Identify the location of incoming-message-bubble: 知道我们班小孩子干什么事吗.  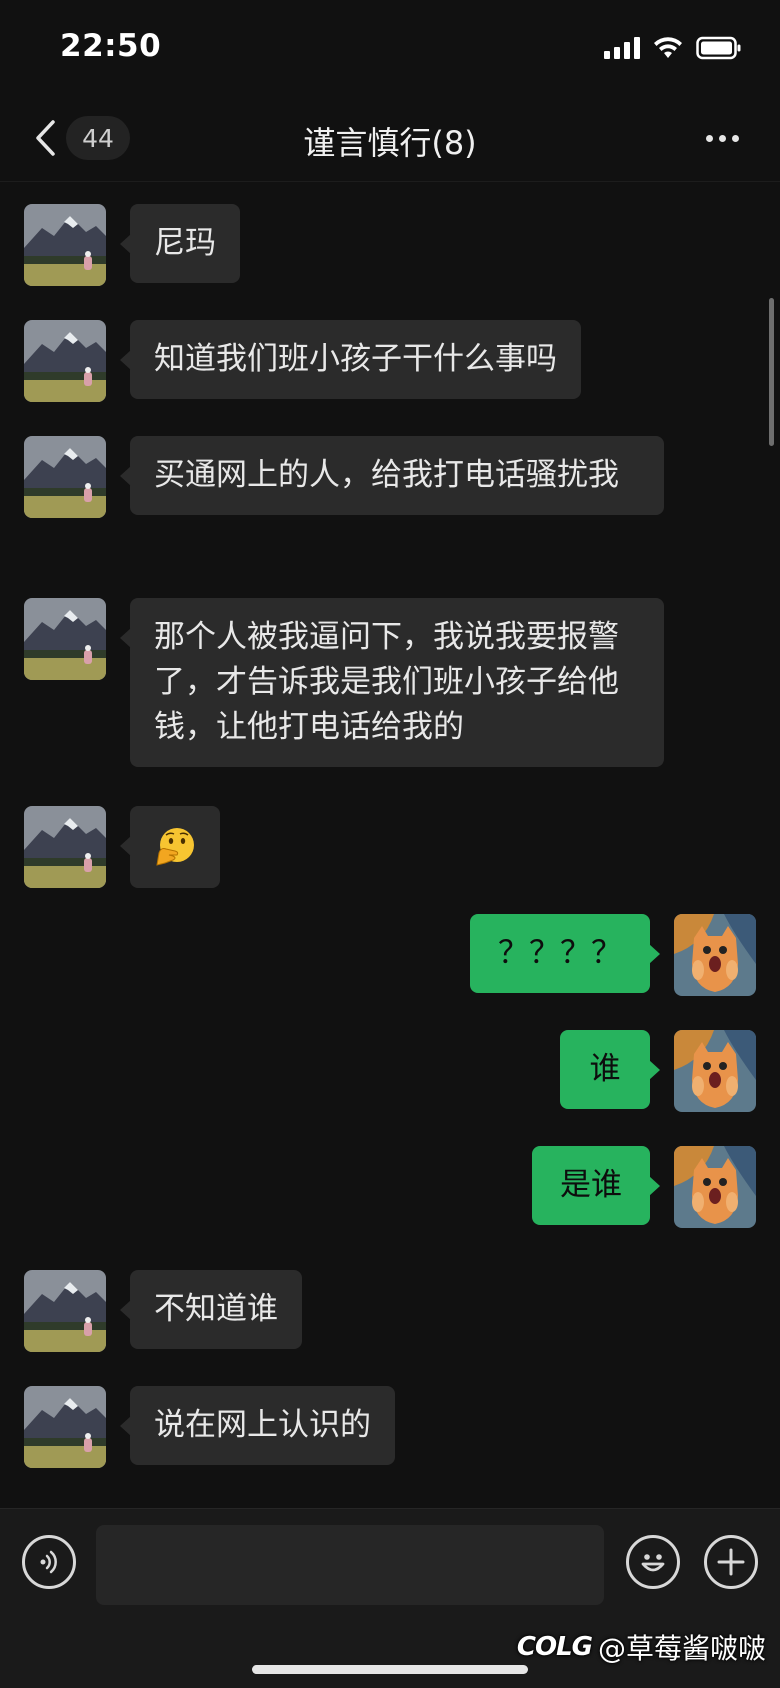
(350, 359).